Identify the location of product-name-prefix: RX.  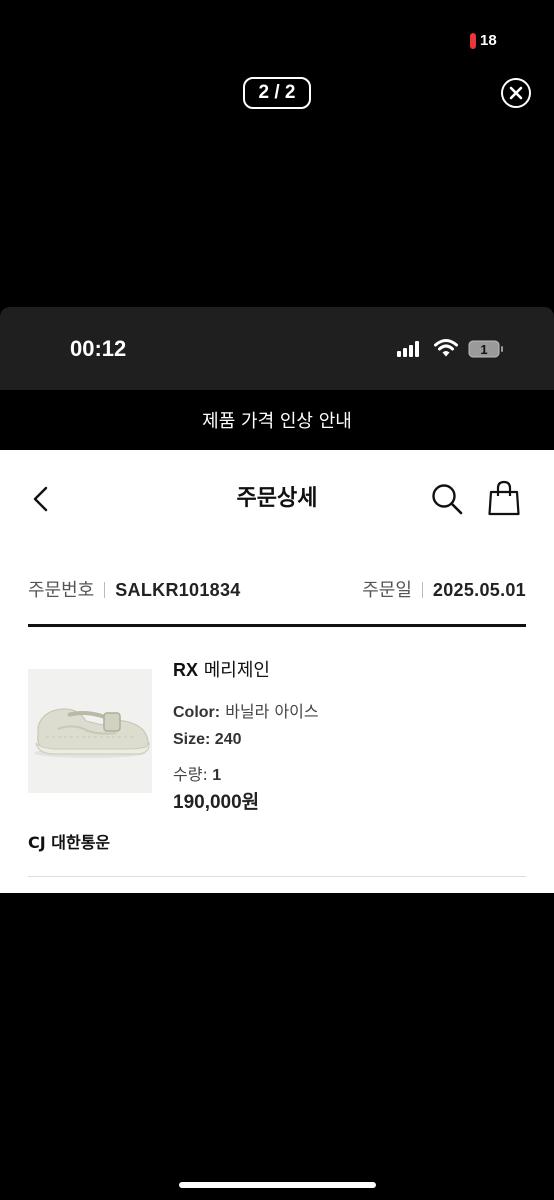
(186, 670).